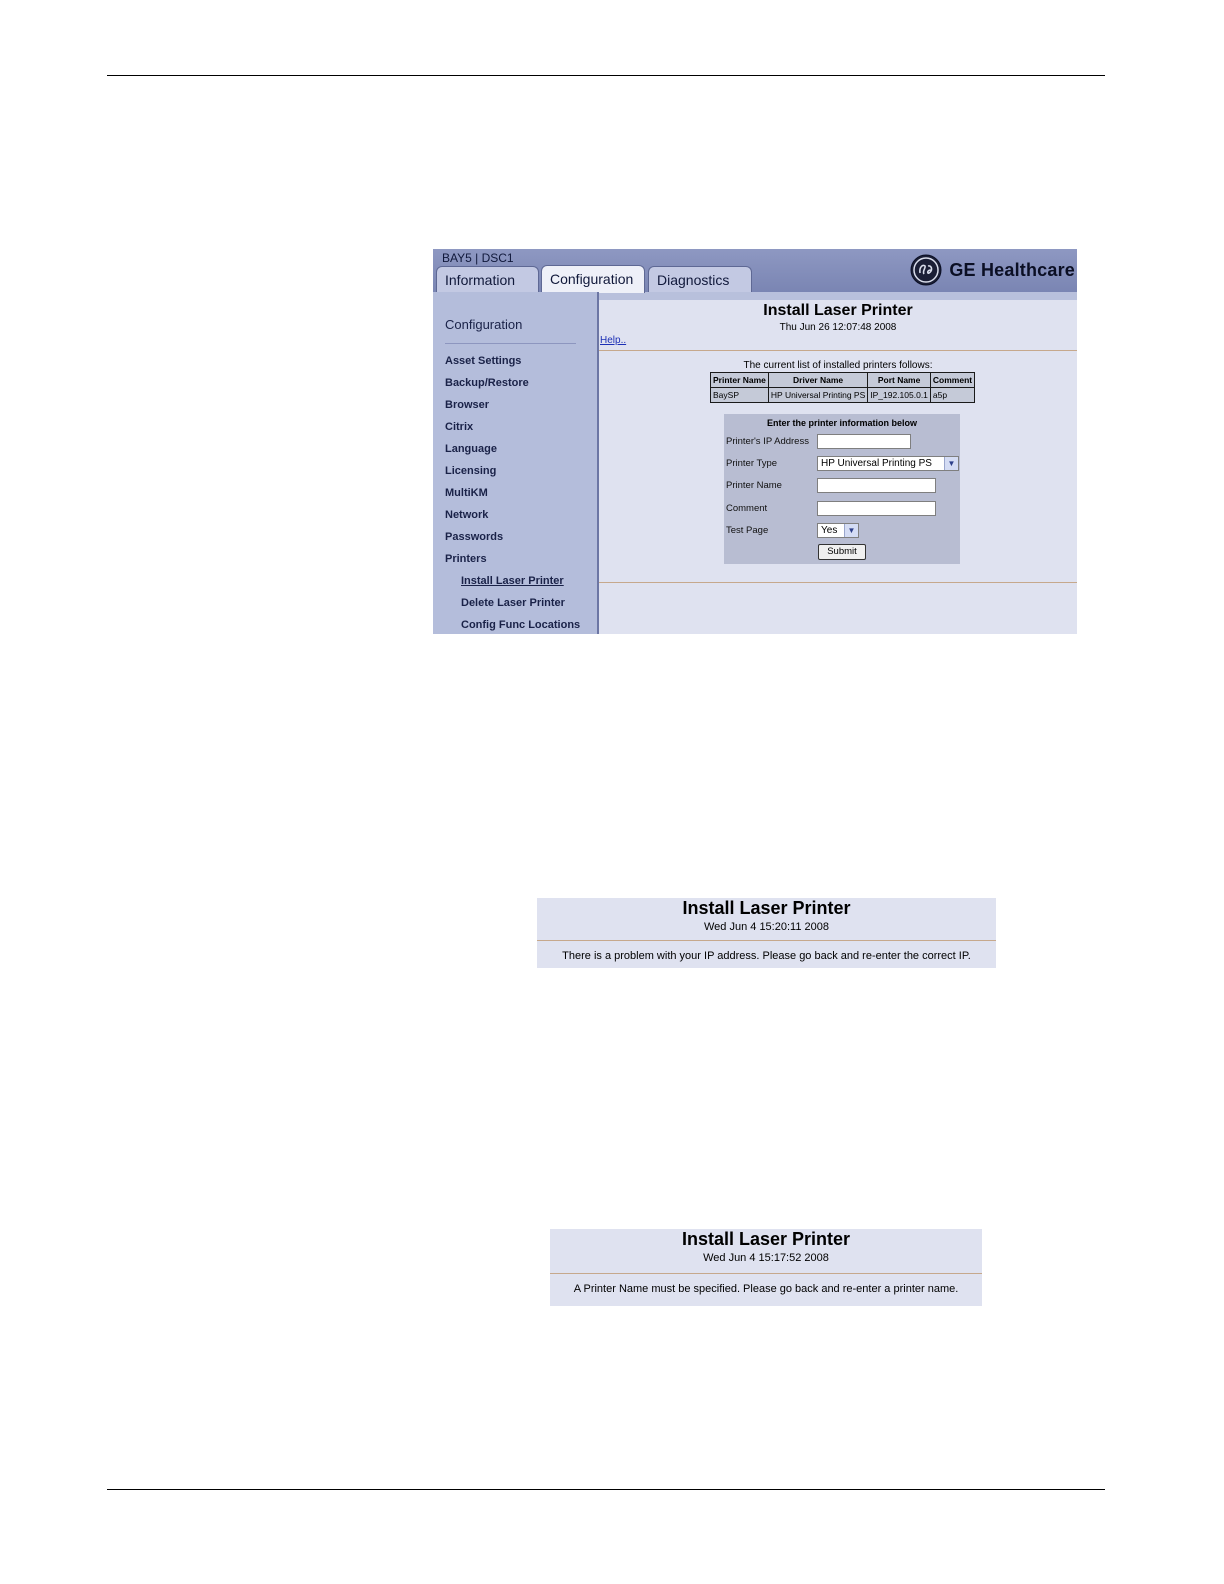 The image size is (1224, 1584). I want to click on sidebar-item-asset-settings: Asset Settings, so click(483, 361).